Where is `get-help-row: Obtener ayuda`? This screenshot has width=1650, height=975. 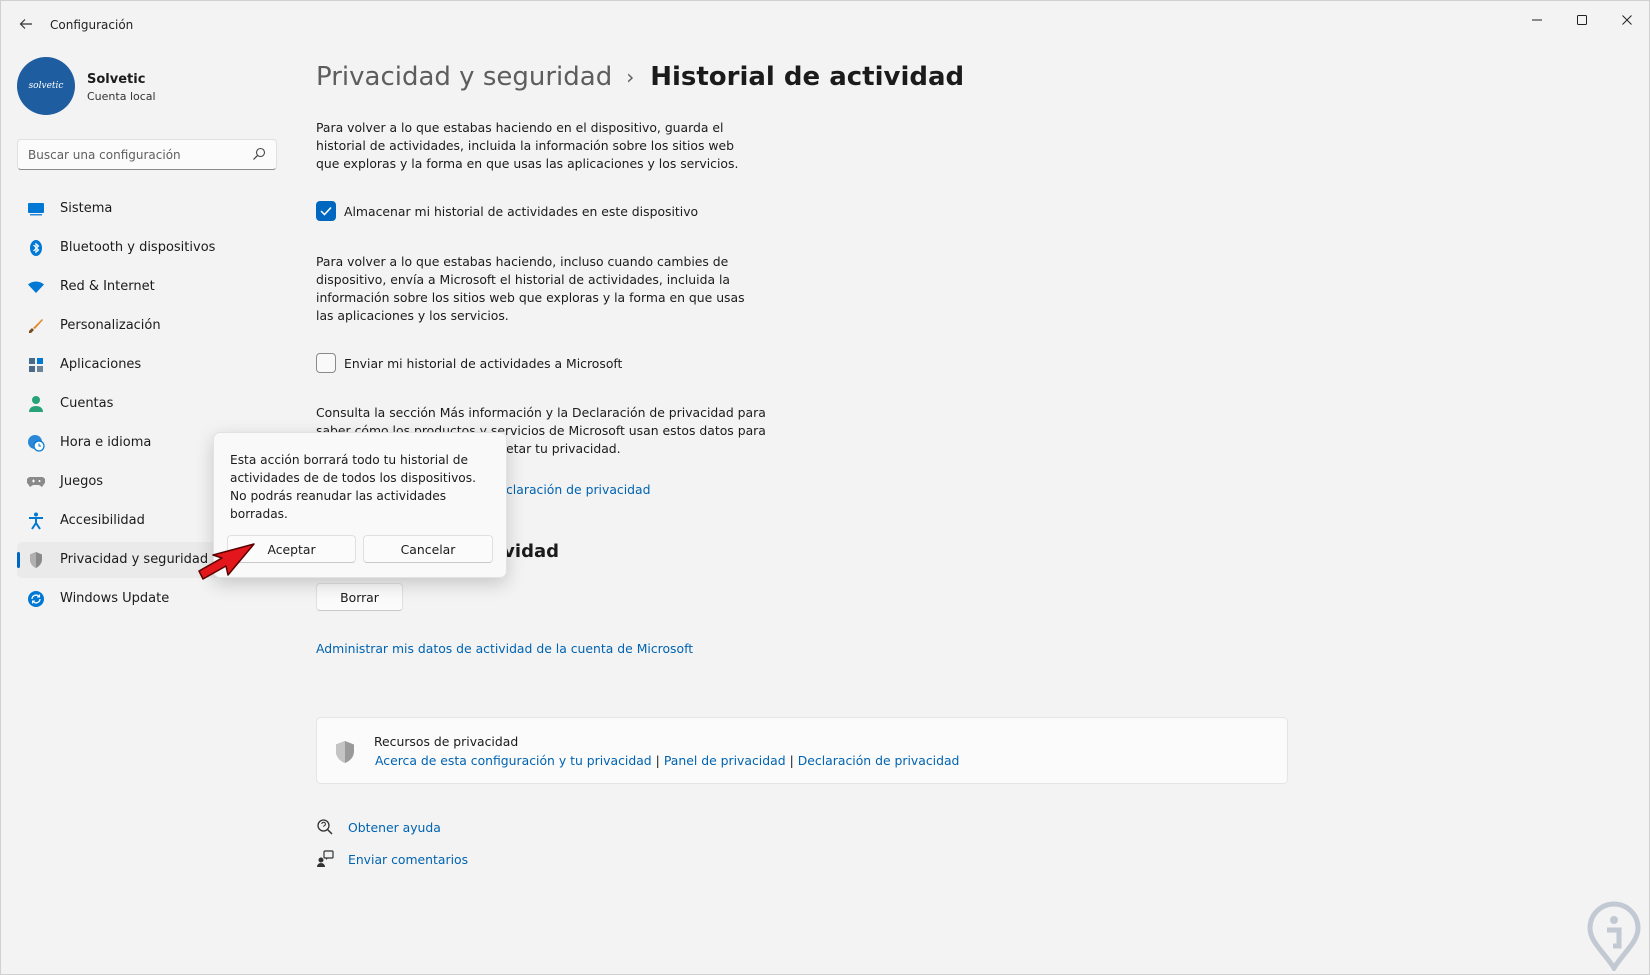
get-help-row: Obtener ayuda is located at coordinates (378, 827).